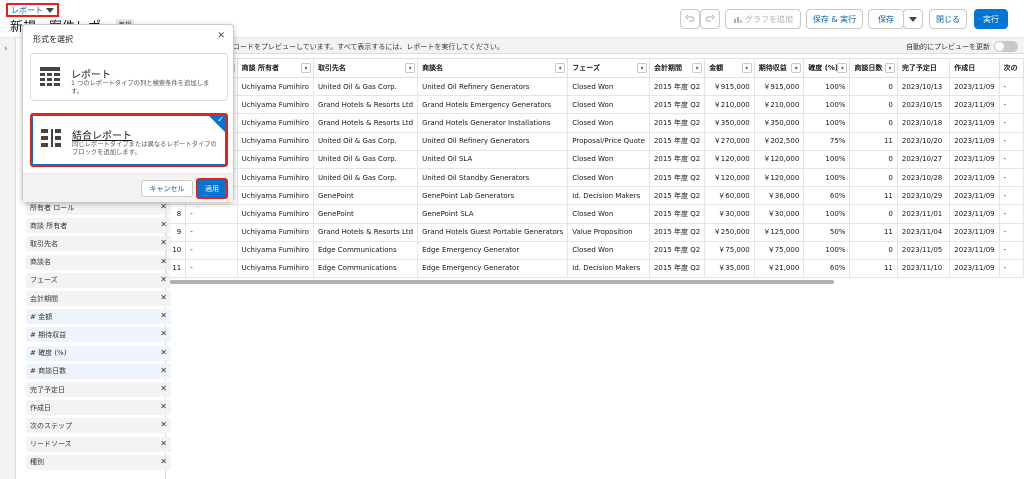  Describe the element at coordinates (98, 444) in the screenshot. I see `field-pill: リードソース ✕` at that location.